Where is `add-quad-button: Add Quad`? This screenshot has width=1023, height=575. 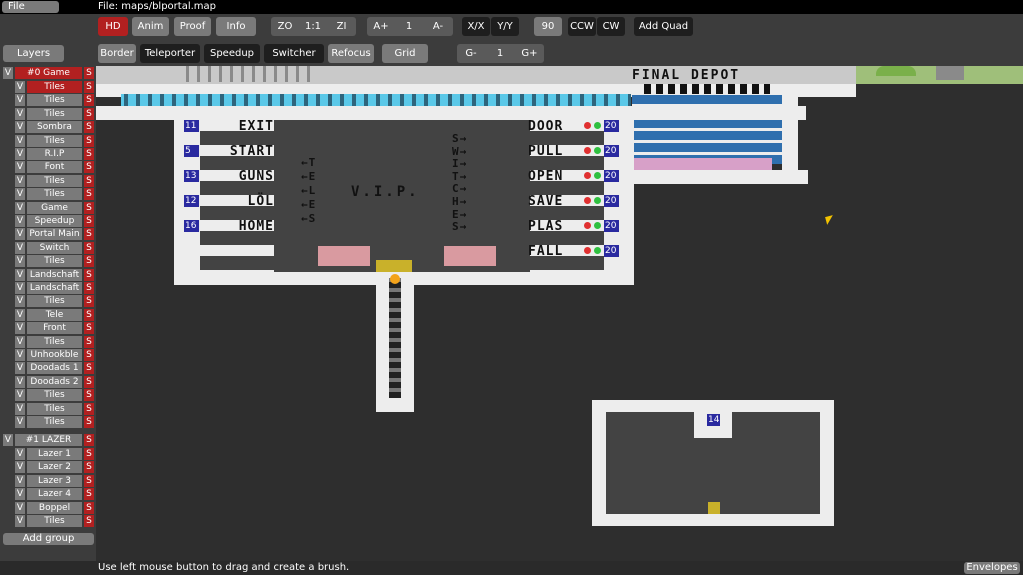 add-quad-button: Add Quad is located at coordinates (663, 26).